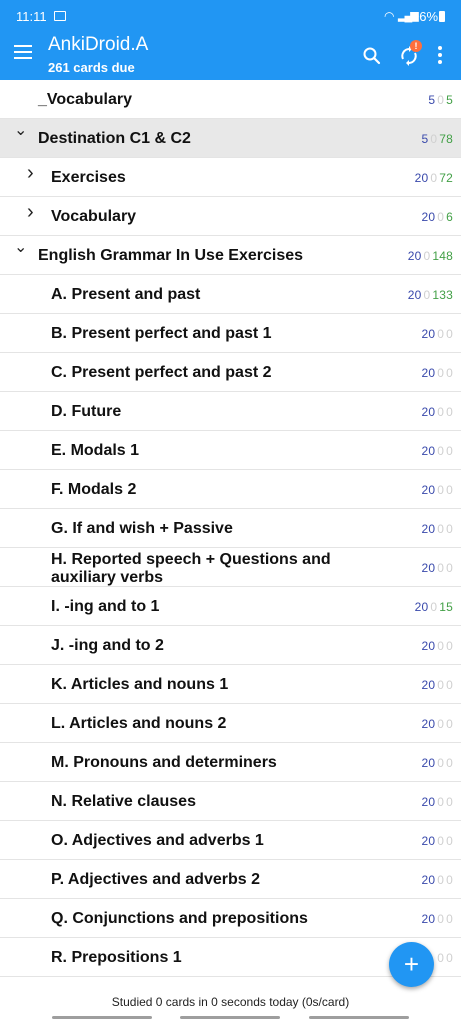 This screenshot has height=1024, width=461. I want to click on app-title: AnkiDroid.A, so click(98, 44).